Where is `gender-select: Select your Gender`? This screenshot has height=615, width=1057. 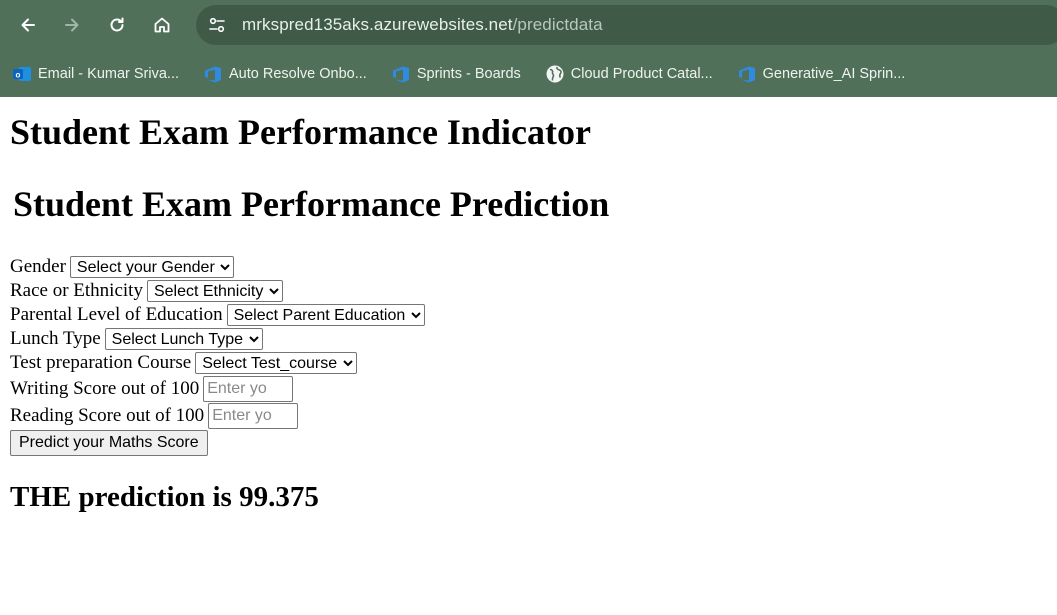
gender-select: Select your Gender is located at coordinates (151, 267).